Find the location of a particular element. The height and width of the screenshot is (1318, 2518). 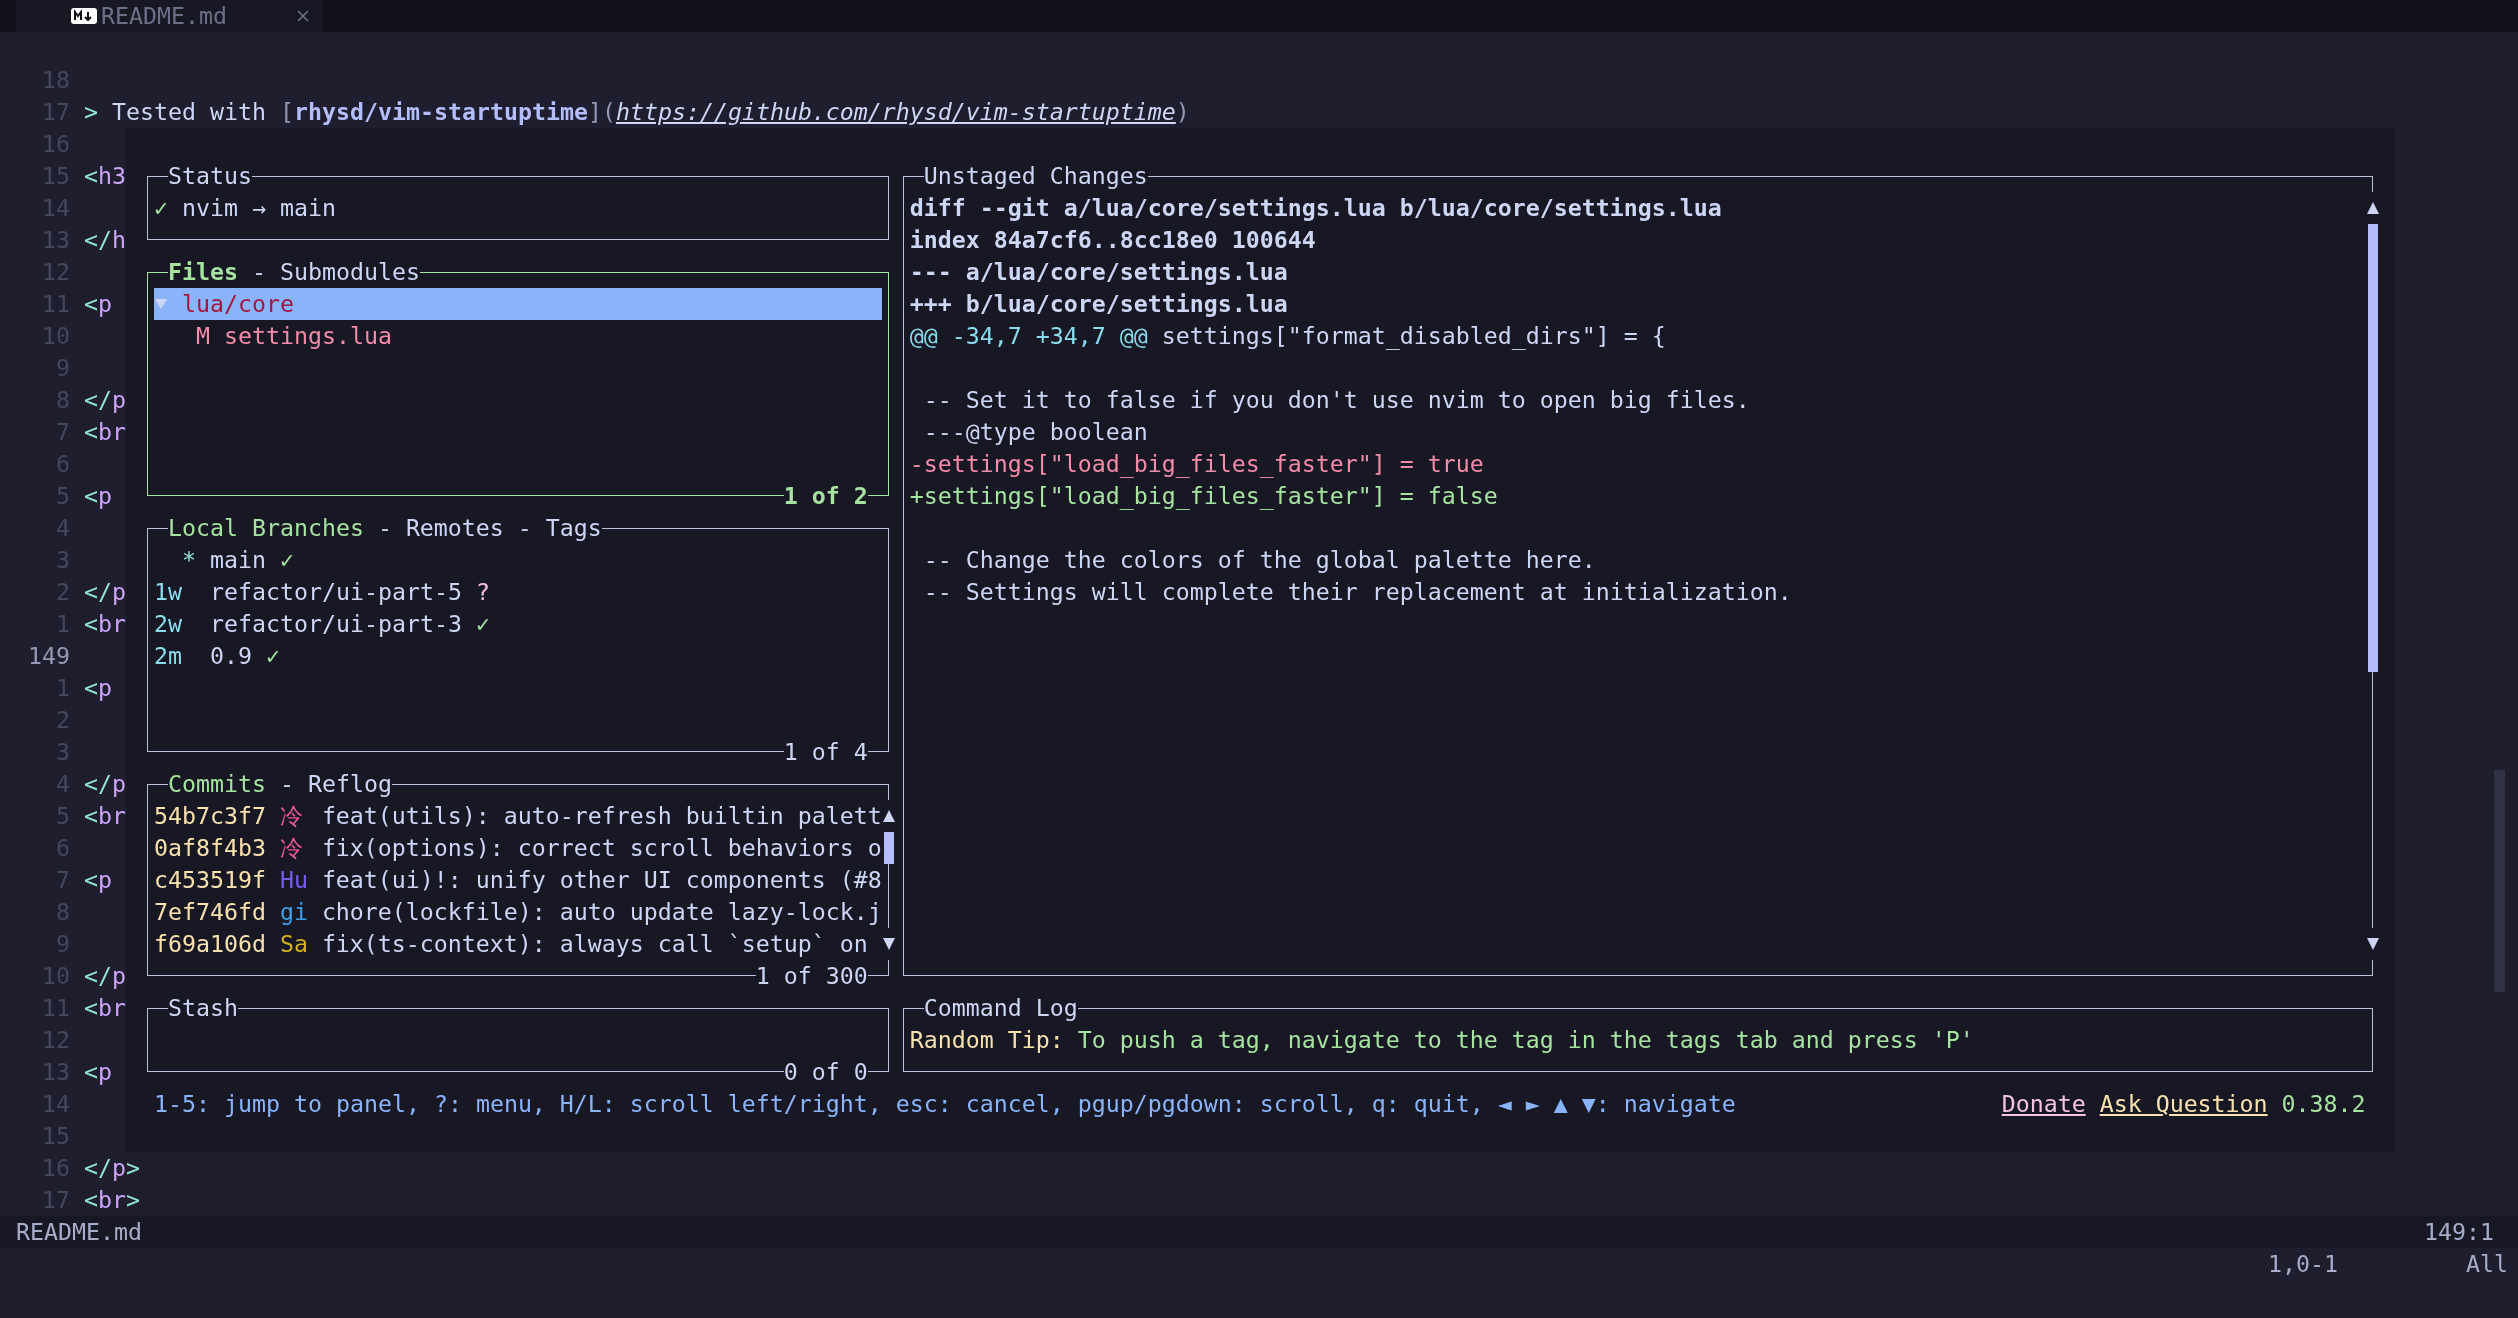

panel-tab: Remotes is located at coordinates (454, 528).